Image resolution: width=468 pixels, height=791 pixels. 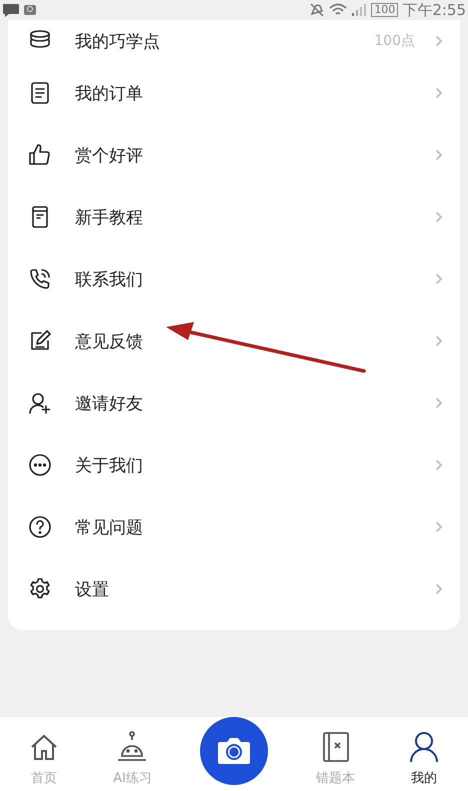 I want to click on menu-label: 关于我们, so click(x=109, y=465).